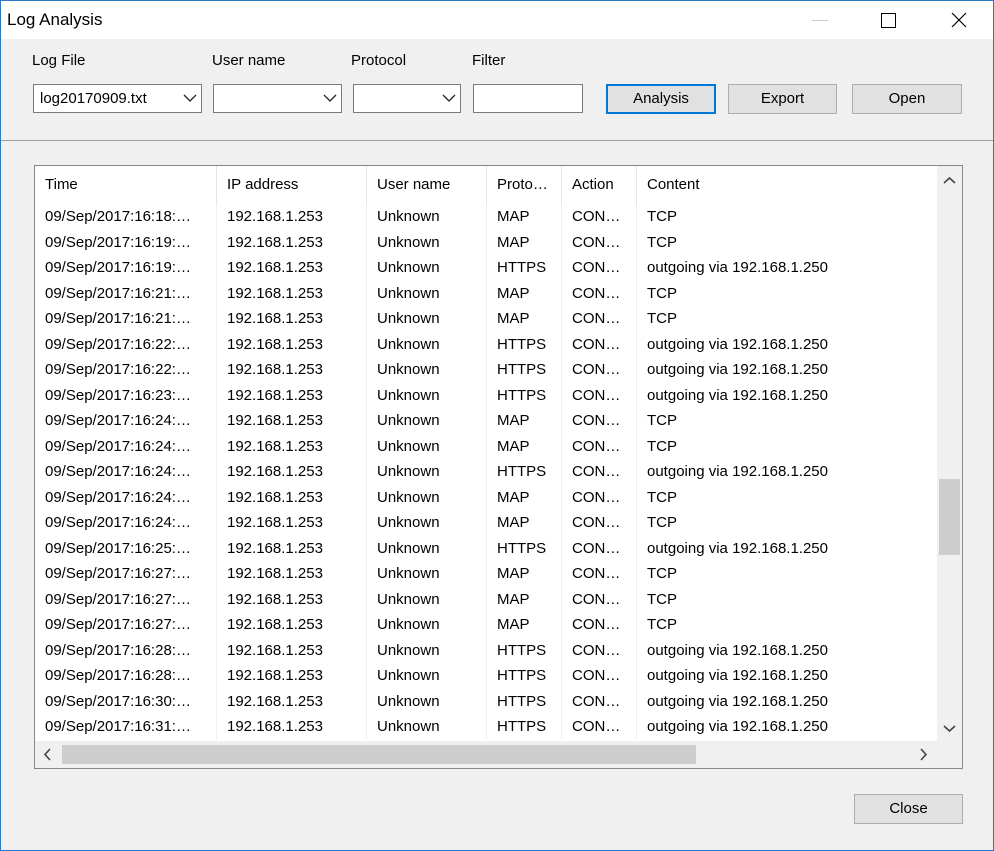 The width and height of the screenshot is (994, 851). Describe the element at coordinates (407, 98) in the screenshot. I see `protocol-combobox` at that location.